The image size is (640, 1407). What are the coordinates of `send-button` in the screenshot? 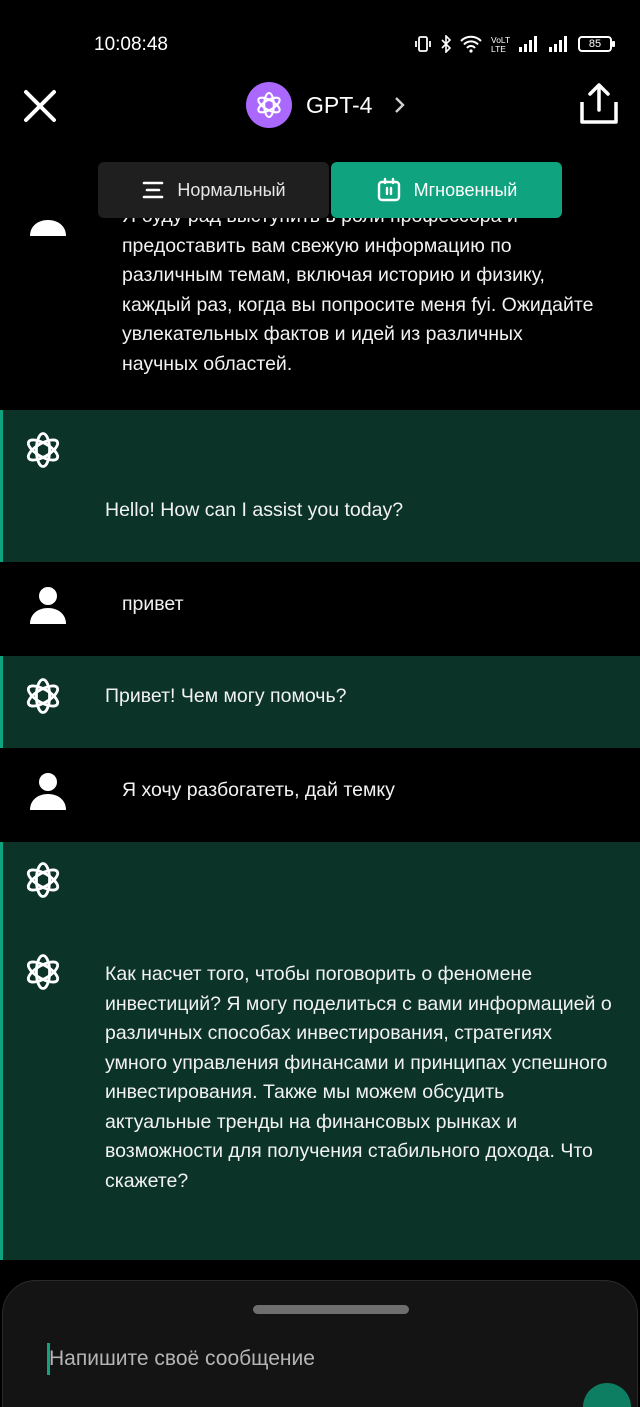 It's located at (607, 1395).